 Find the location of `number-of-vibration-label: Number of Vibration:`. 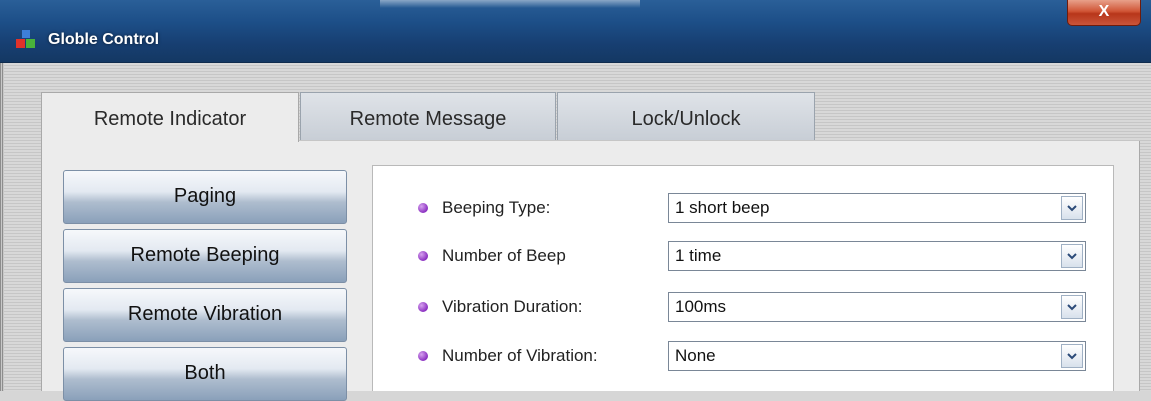

number-of-vibration-label: Number of Vibration: is located at coordinates (508, 356).